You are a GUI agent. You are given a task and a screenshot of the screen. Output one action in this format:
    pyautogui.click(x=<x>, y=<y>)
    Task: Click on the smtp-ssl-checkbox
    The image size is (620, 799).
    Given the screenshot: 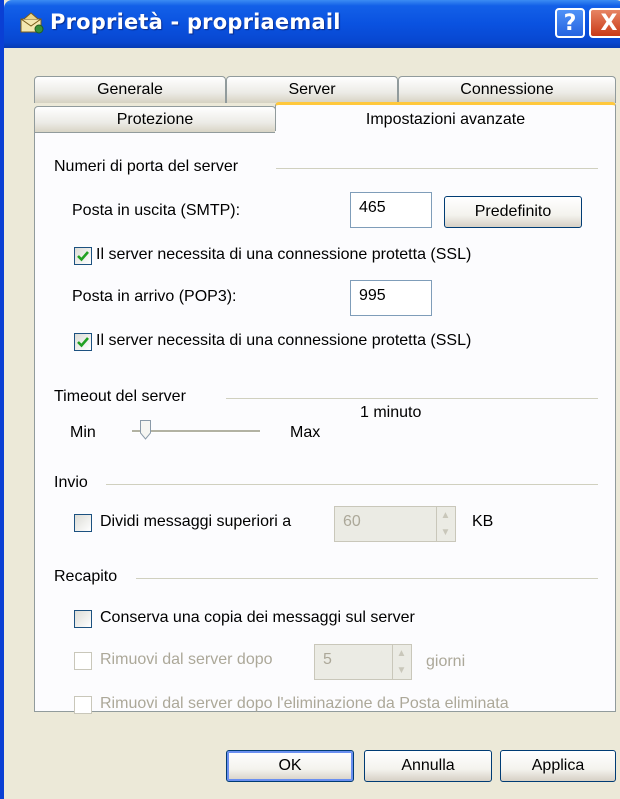 What is the action you would take?
    pyautogui.click(x=83, y=256)
    